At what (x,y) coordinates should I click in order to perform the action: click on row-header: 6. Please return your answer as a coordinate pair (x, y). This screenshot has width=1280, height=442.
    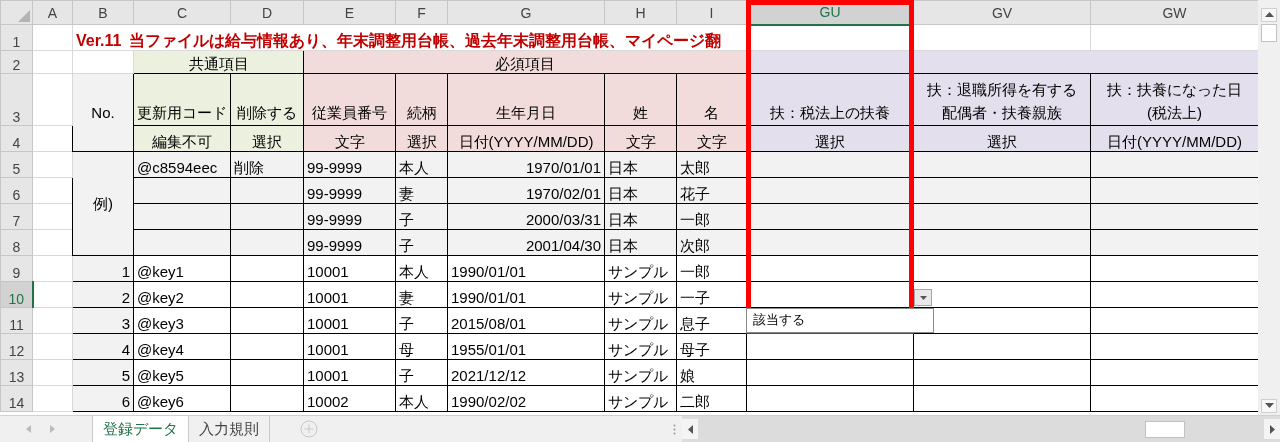
    Looking at the image, I should click on (16, 190).